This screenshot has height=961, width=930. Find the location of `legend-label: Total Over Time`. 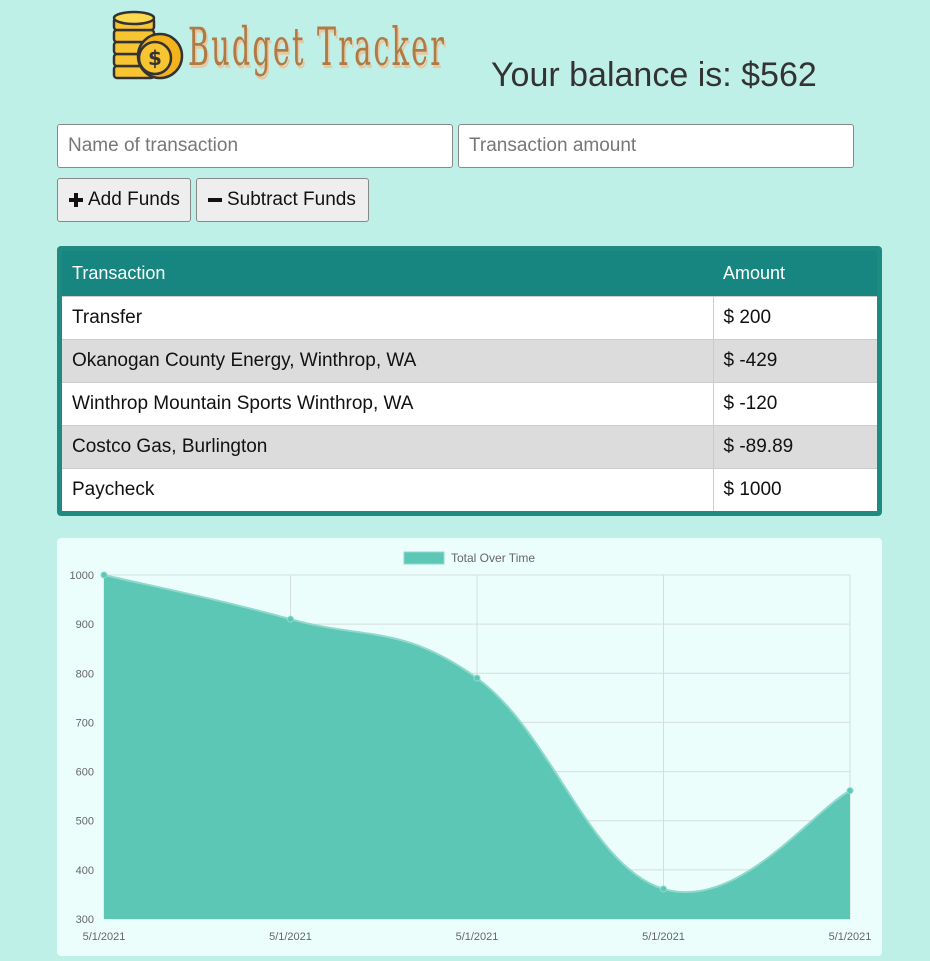

legend-label: Total Over Time is located at coordinates (493, 558).